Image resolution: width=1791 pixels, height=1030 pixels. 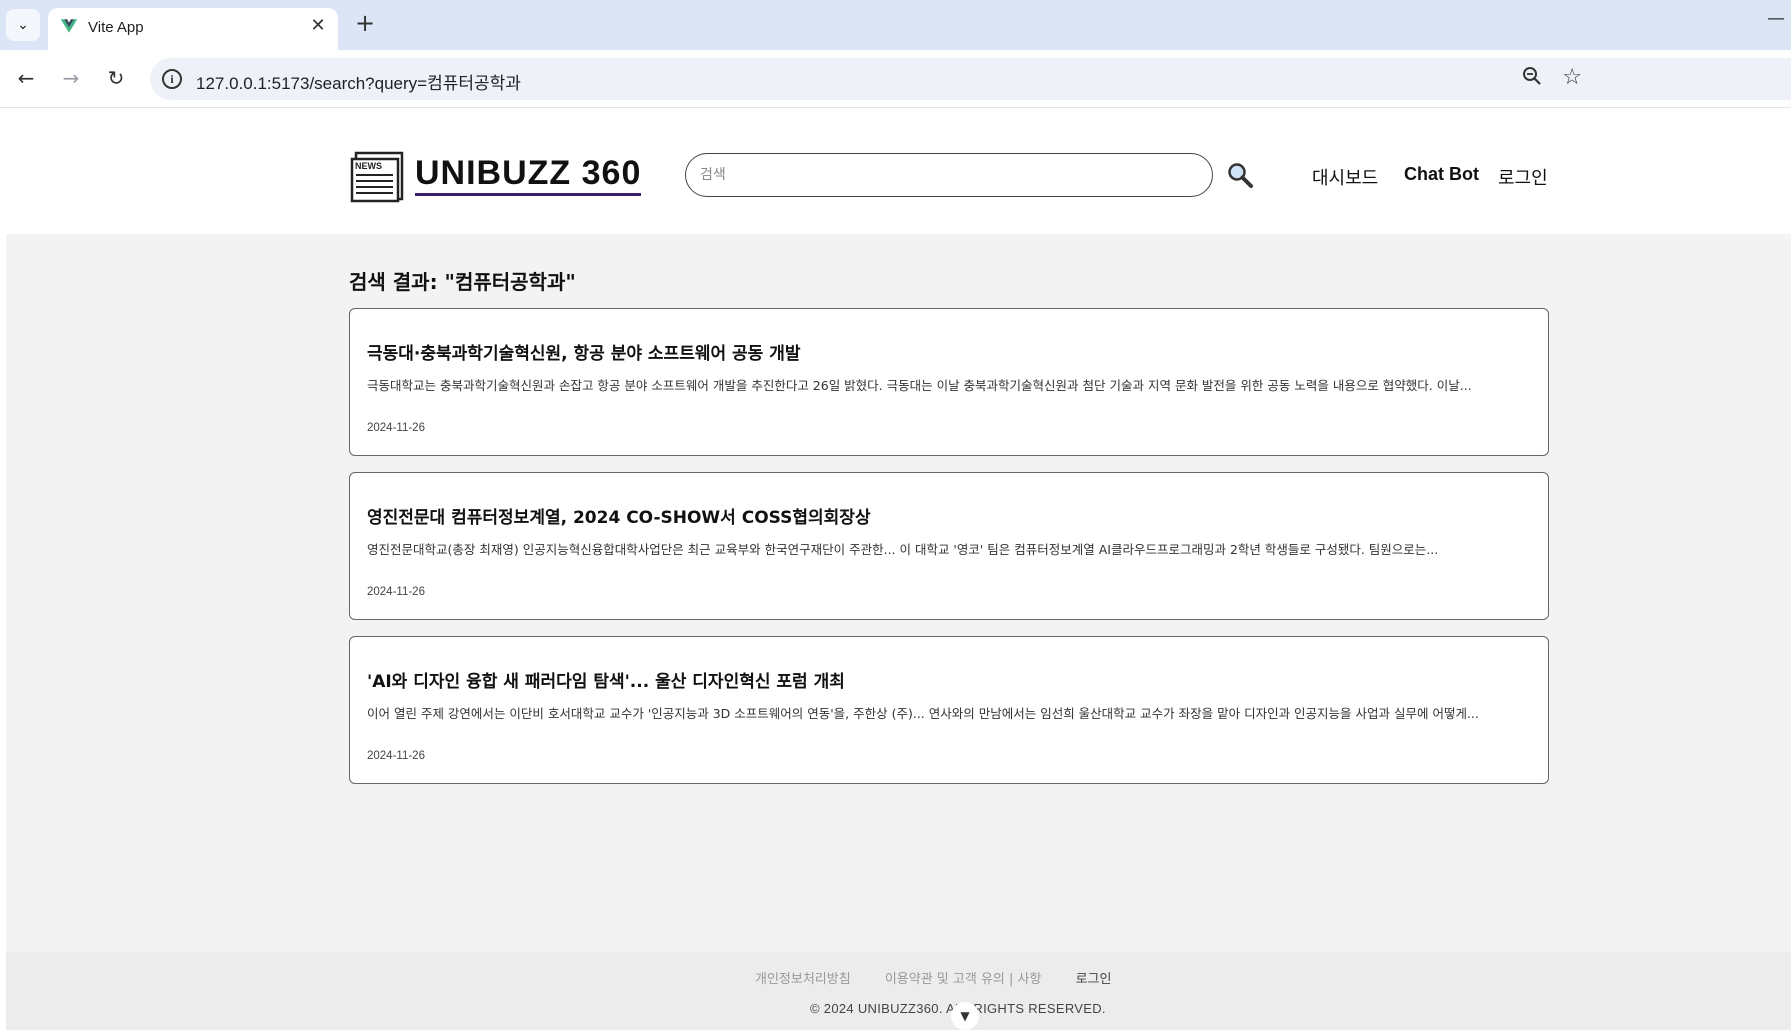 What do you see at coordinates (1240, 175) in the screenshot?
I see `magnifier-icon` at bounding box center [1240, 175].